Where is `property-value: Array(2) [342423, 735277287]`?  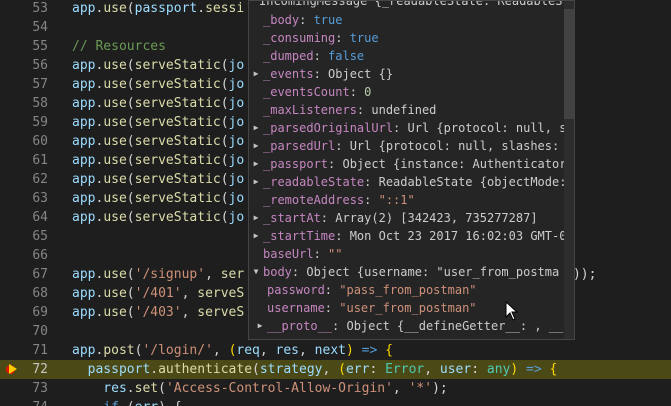
property-value: Array(2) [342423, 735277287] is located at coordinates (436, 218).